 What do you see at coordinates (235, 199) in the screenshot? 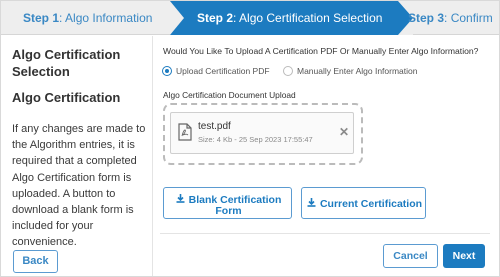
I see `blank-form-label-line1: Blank Certification` at bounding box center [235, 199].